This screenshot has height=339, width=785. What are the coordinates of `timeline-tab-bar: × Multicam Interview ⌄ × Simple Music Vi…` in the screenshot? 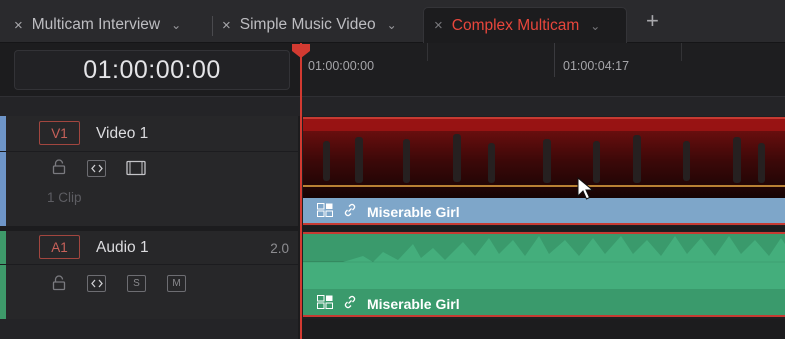 It's located at (392, 21).